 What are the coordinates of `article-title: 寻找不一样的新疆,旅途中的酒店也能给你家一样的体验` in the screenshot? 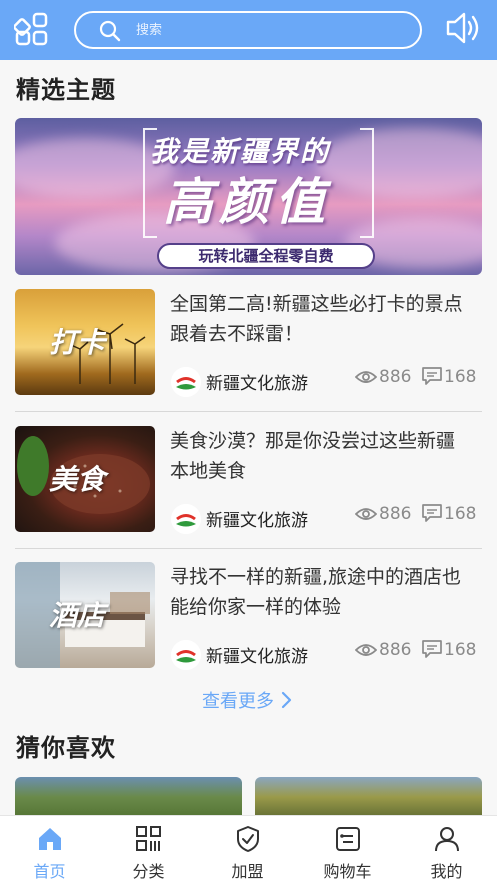 It's located at (325, 592).